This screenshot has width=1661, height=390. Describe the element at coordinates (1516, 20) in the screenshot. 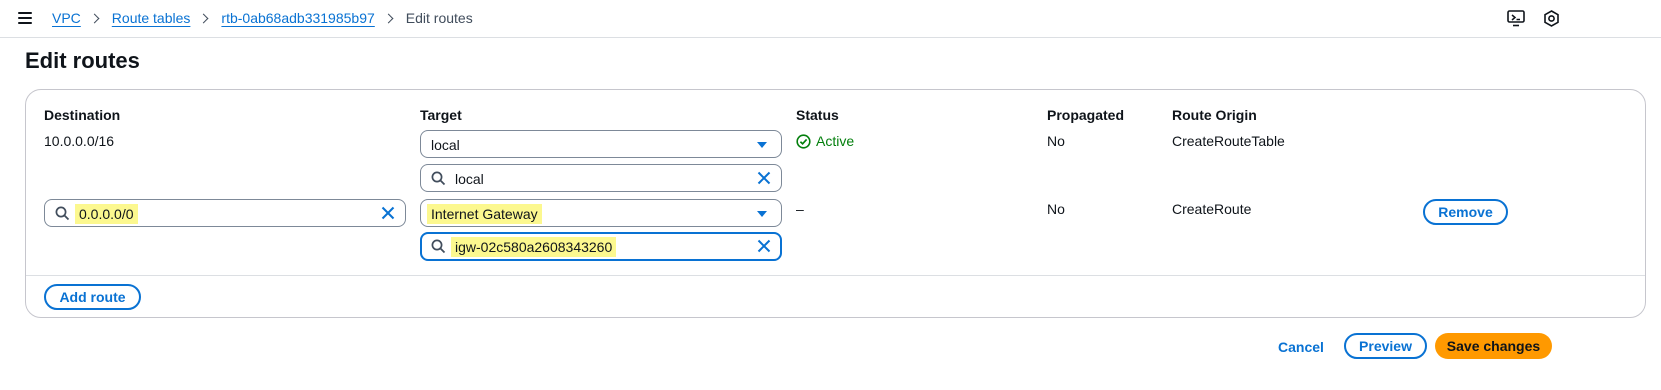

I see `notifications-icon` at that location.